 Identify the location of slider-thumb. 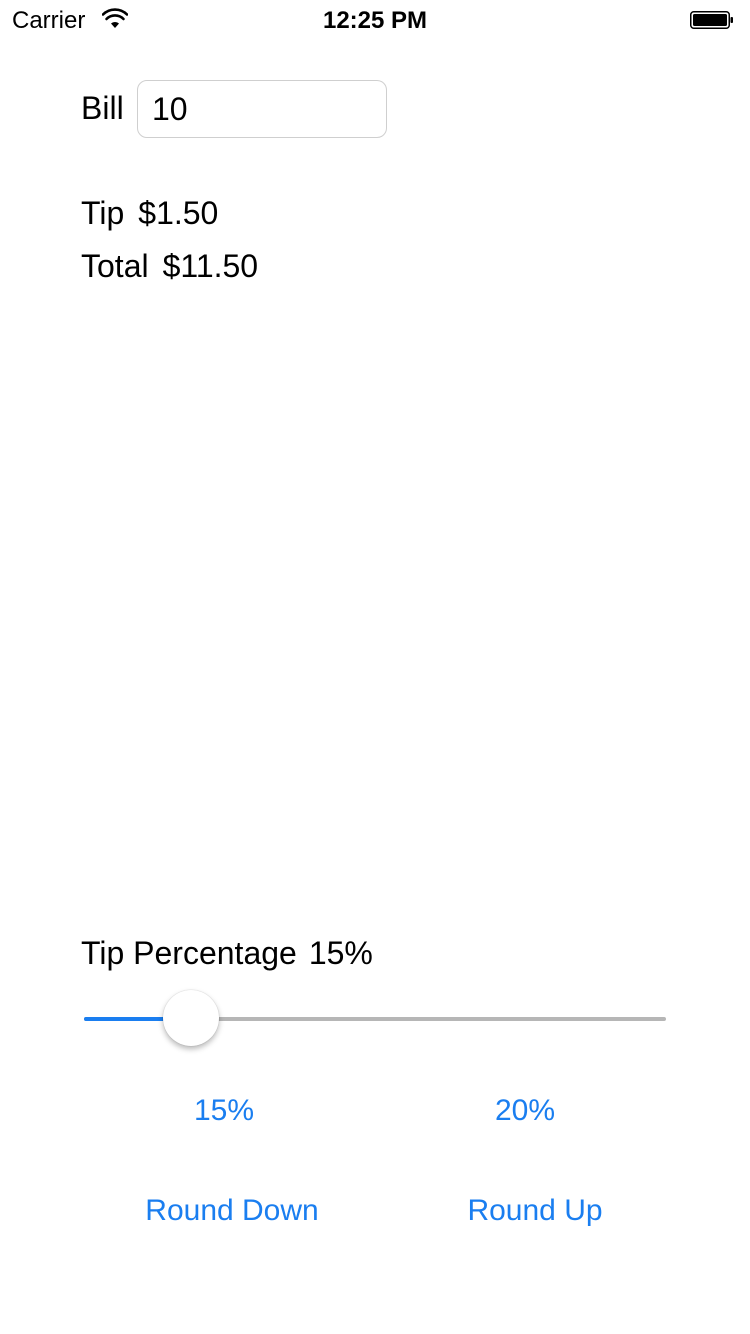
(190, 1018).